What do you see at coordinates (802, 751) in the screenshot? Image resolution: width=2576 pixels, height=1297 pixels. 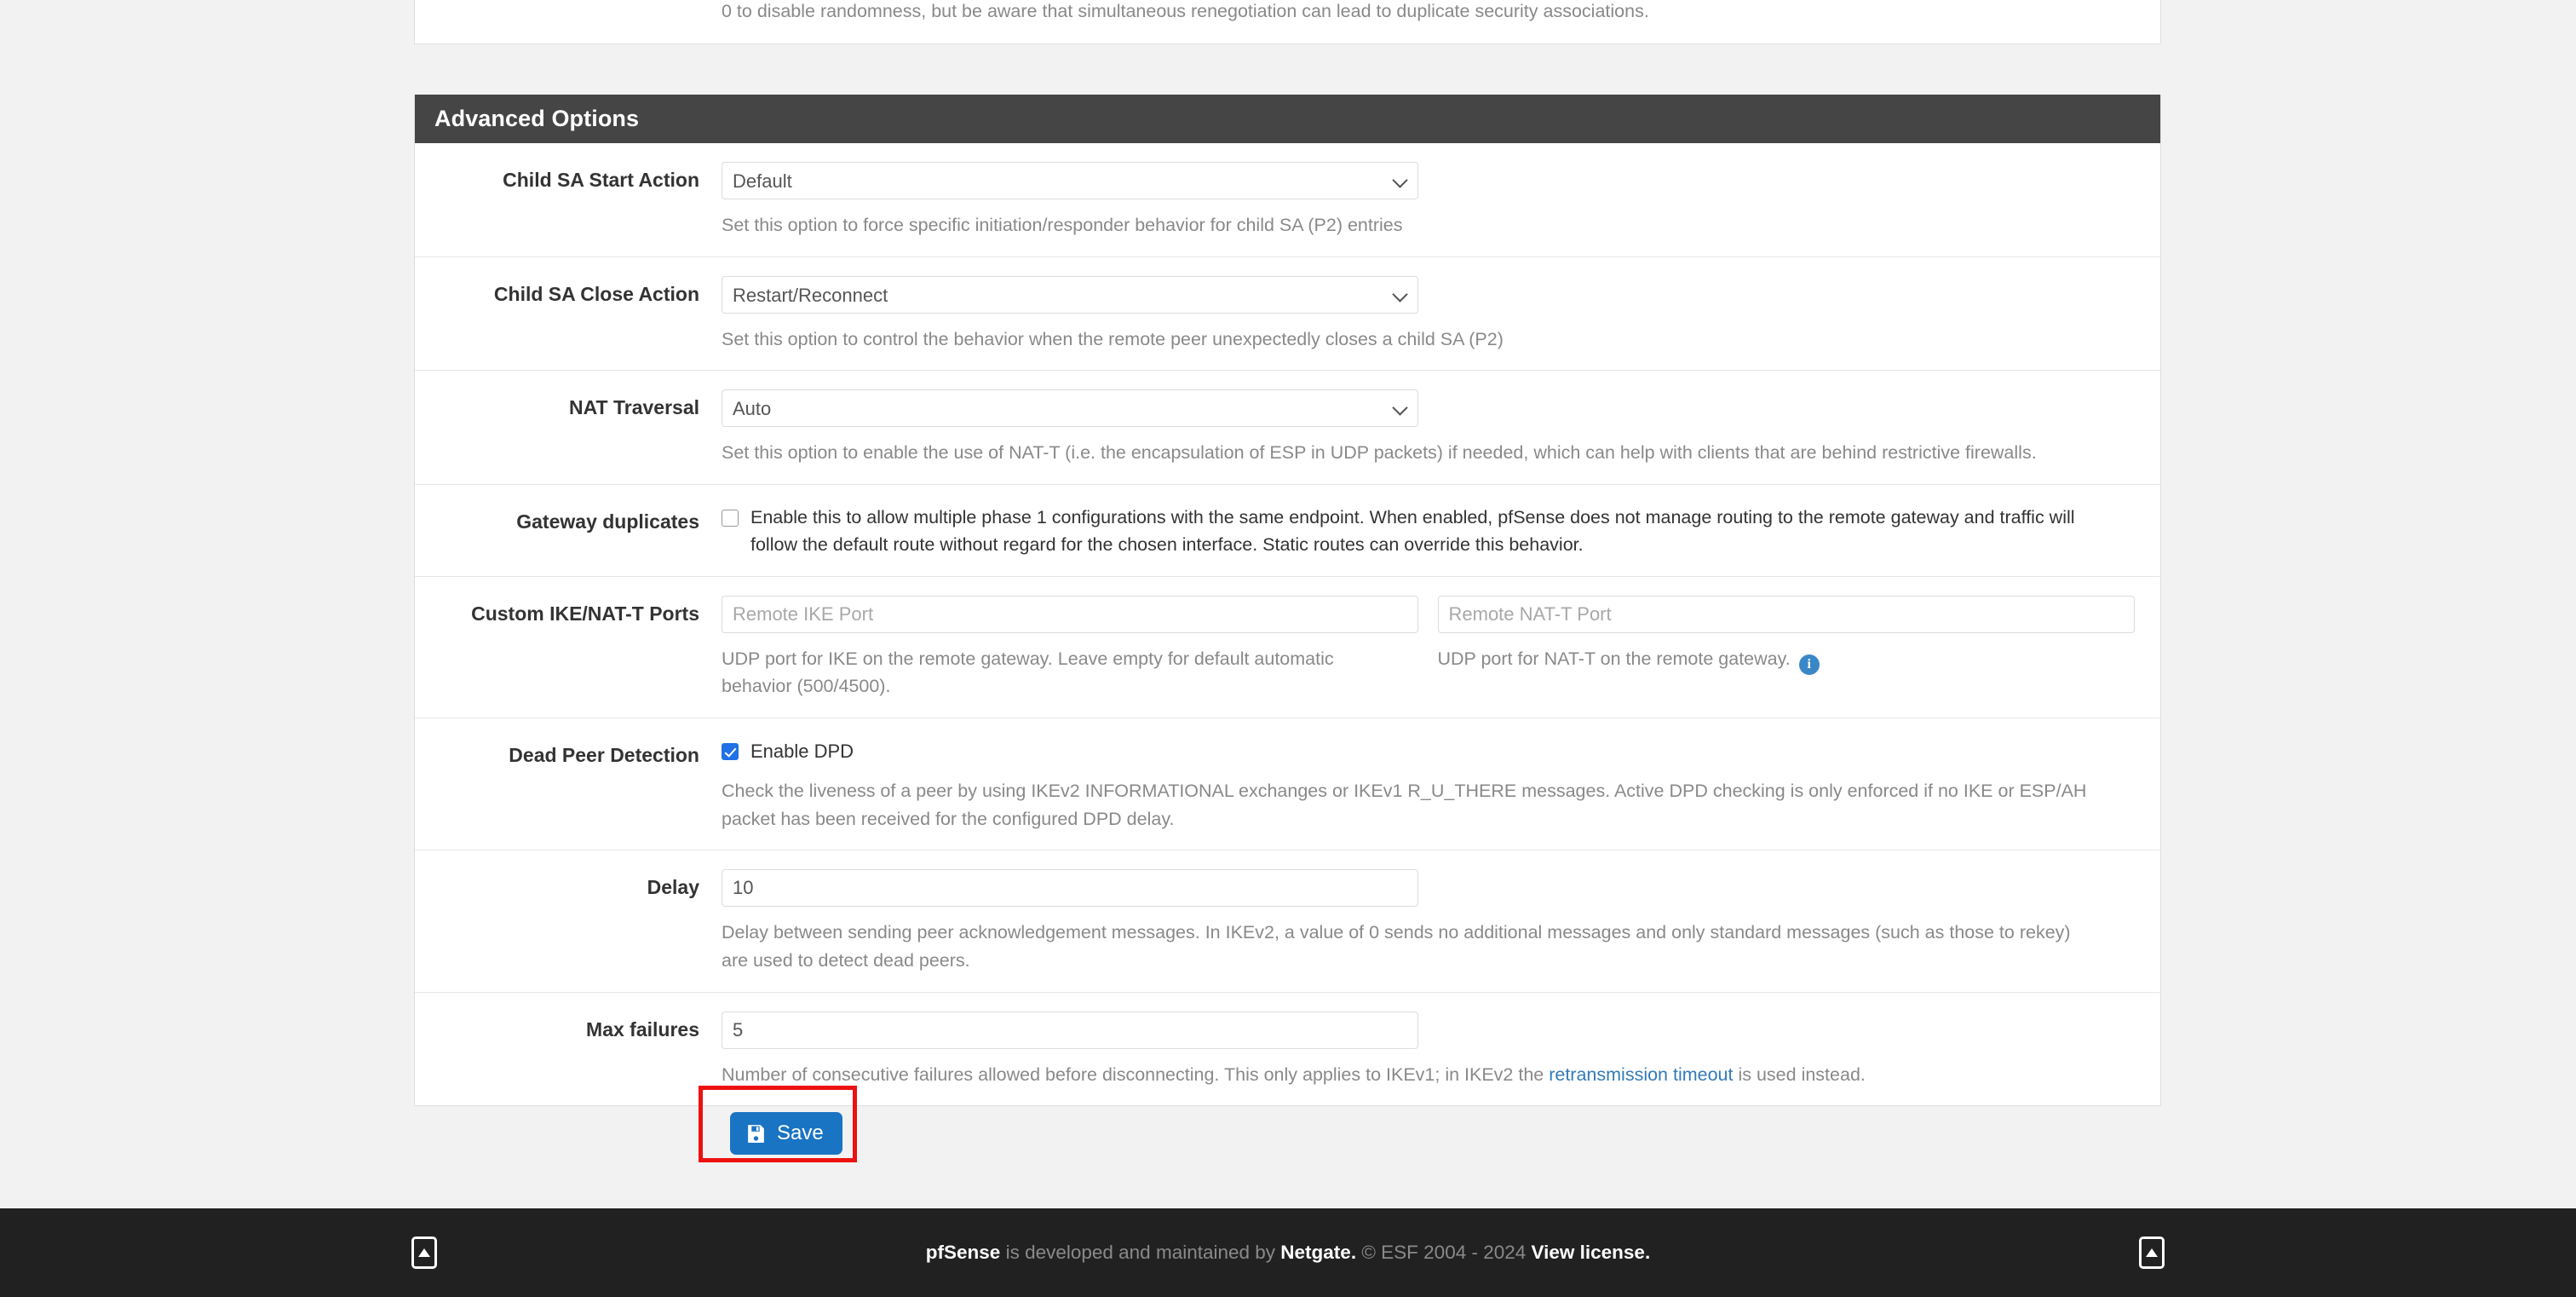 I see `checkbox-label-enable-dpd: Enable DPD` at bounding box center [802, 751].